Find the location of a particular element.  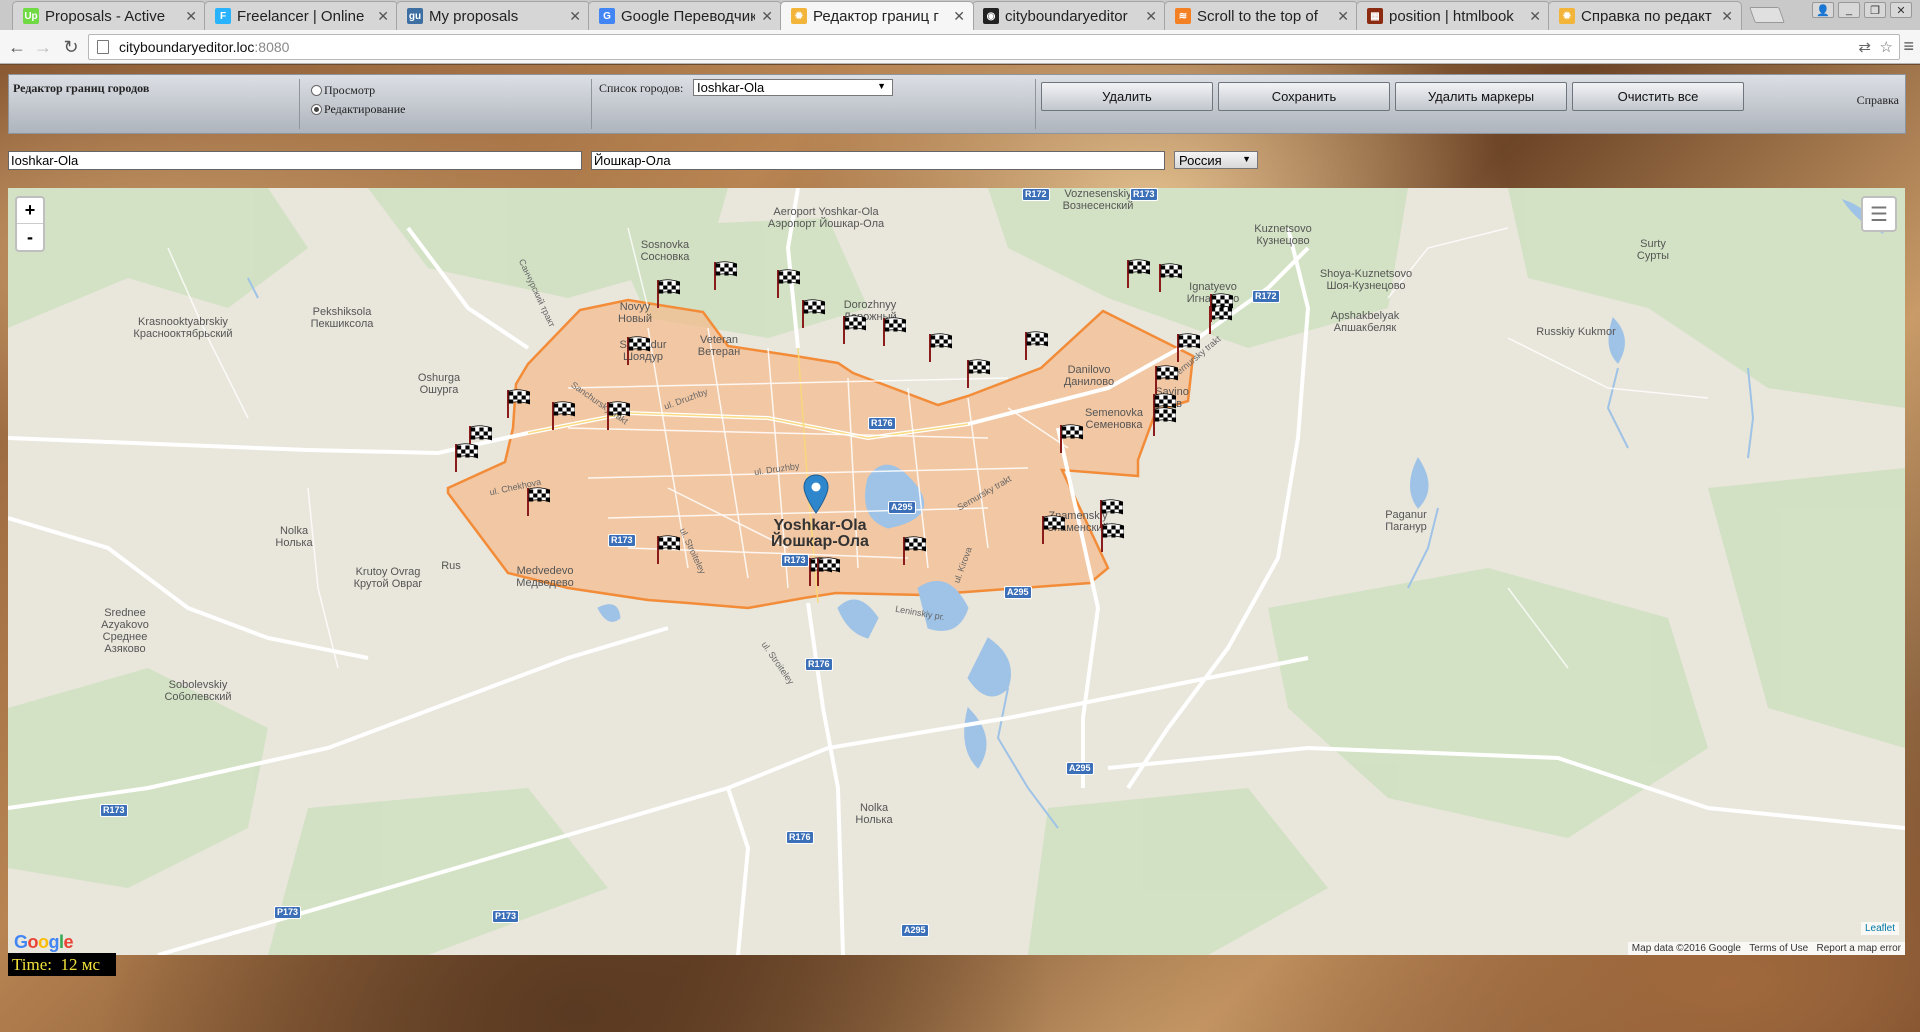

tab-label: position | htmlbook is located at coordinates (1451, 16).